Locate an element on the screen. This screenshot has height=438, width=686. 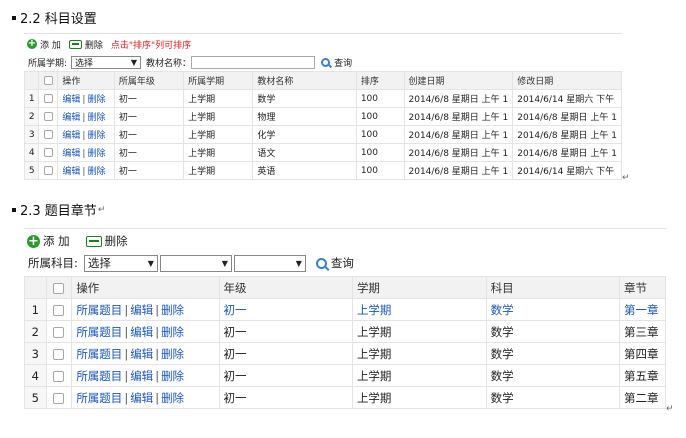
subject-cell: 数学 is located at coordinates (553, 331).